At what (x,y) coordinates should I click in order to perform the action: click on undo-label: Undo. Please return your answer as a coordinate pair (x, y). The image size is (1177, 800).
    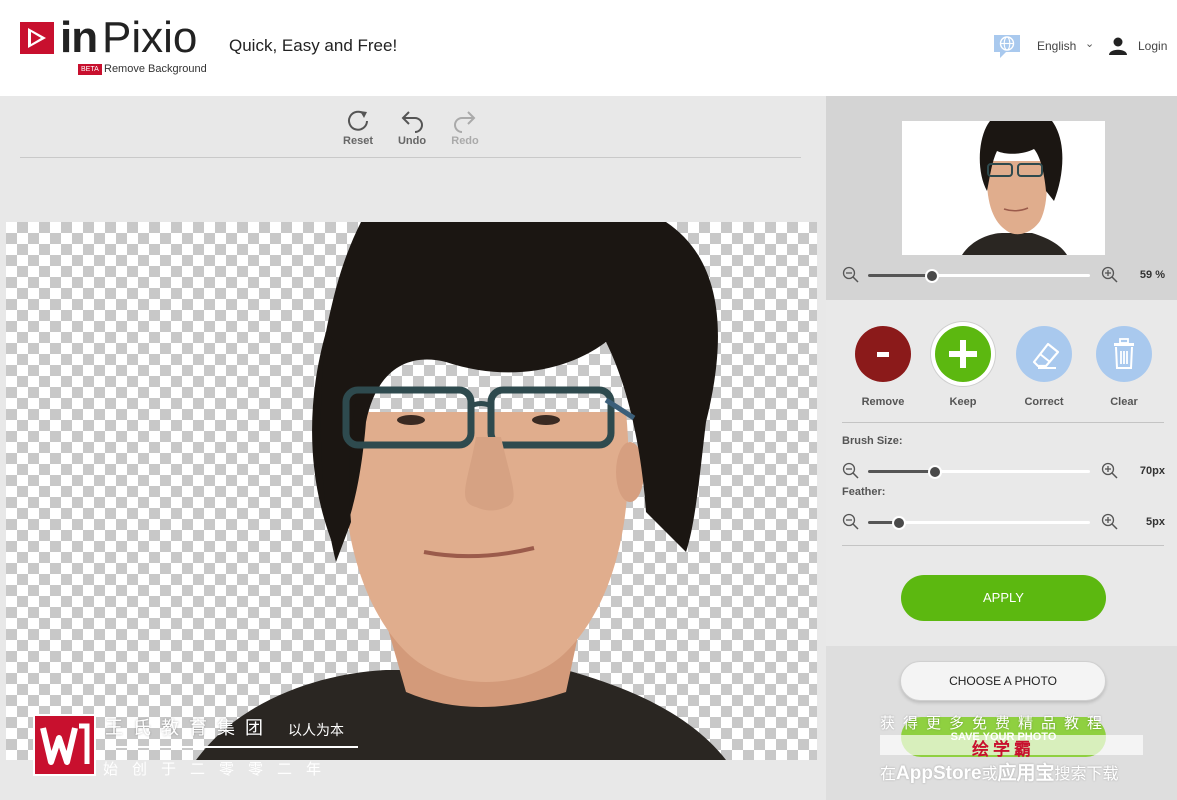
    Looking at the image, I should click on (412, 141).